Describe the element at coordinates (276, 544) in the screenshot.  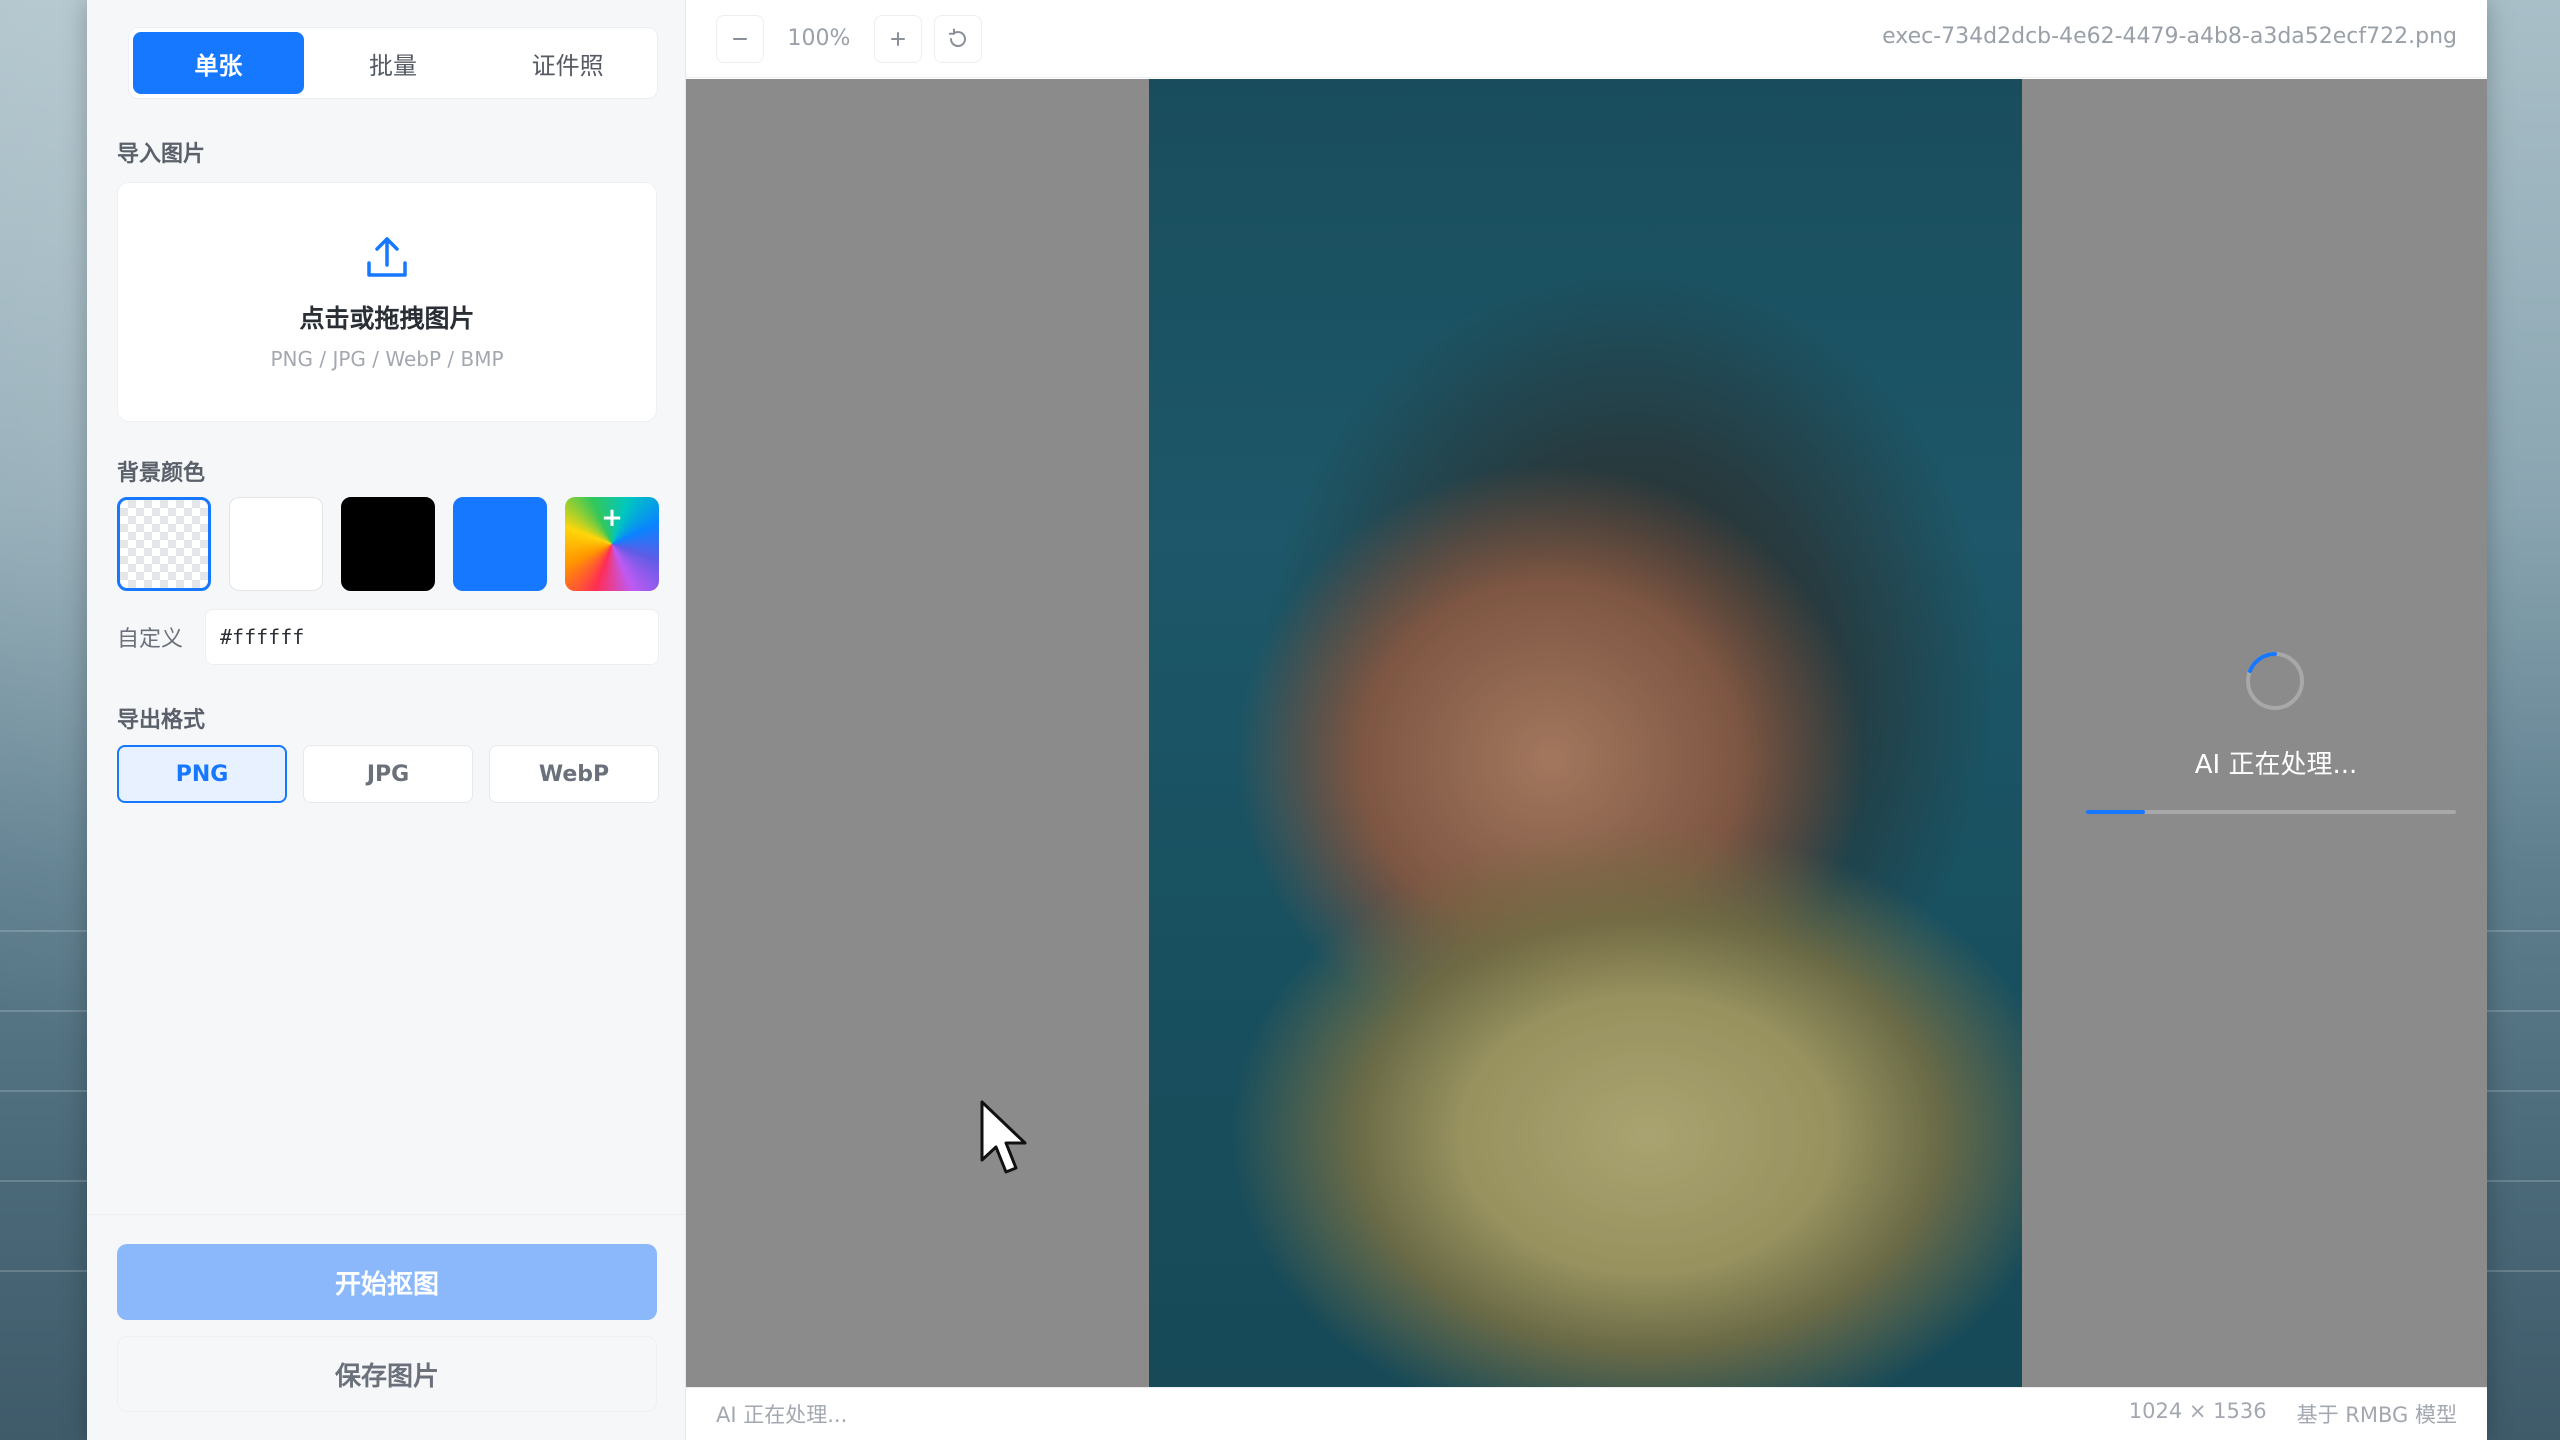
I see `swatch-white` at that location.